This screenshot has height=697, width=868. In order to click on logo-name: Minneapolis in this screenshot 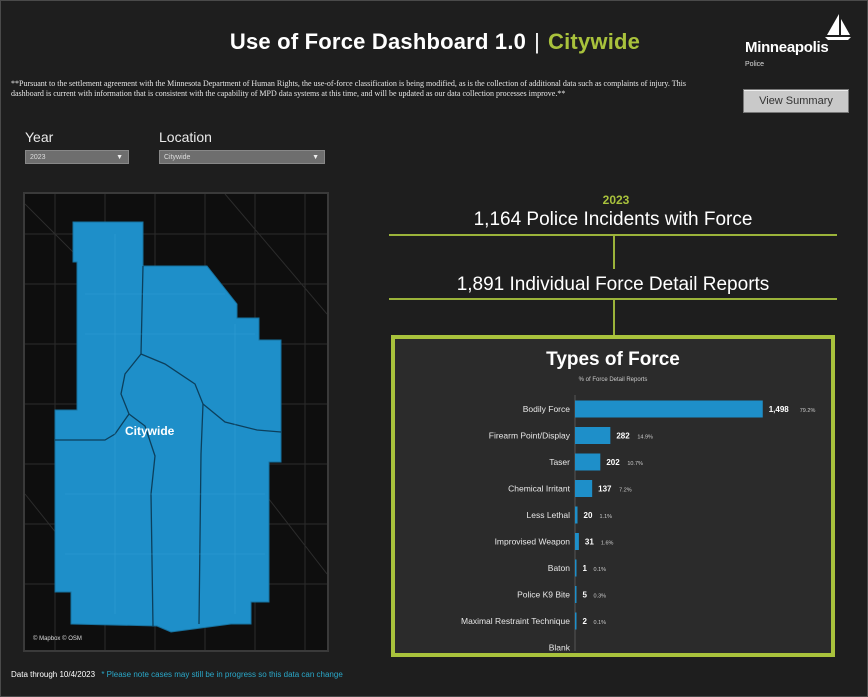, I will do `click(787, 47)`.